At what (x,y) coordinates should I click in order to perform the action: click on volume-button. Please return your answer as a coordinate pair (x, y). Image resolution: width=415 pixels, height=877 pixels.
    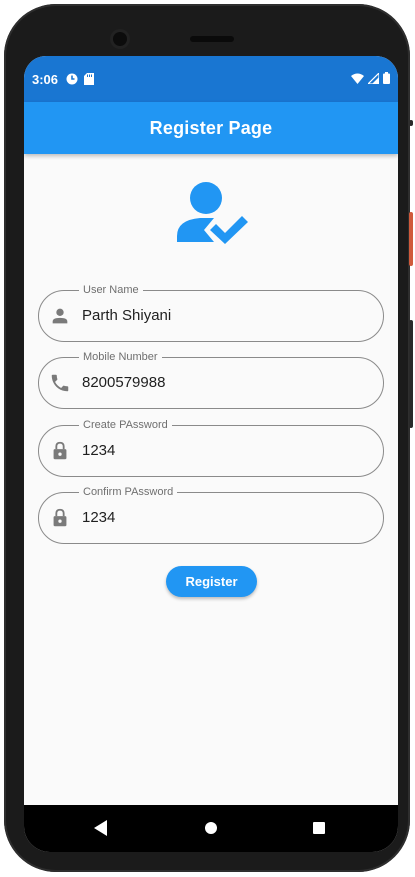
    Looking at the image, I should click on (411, 374).